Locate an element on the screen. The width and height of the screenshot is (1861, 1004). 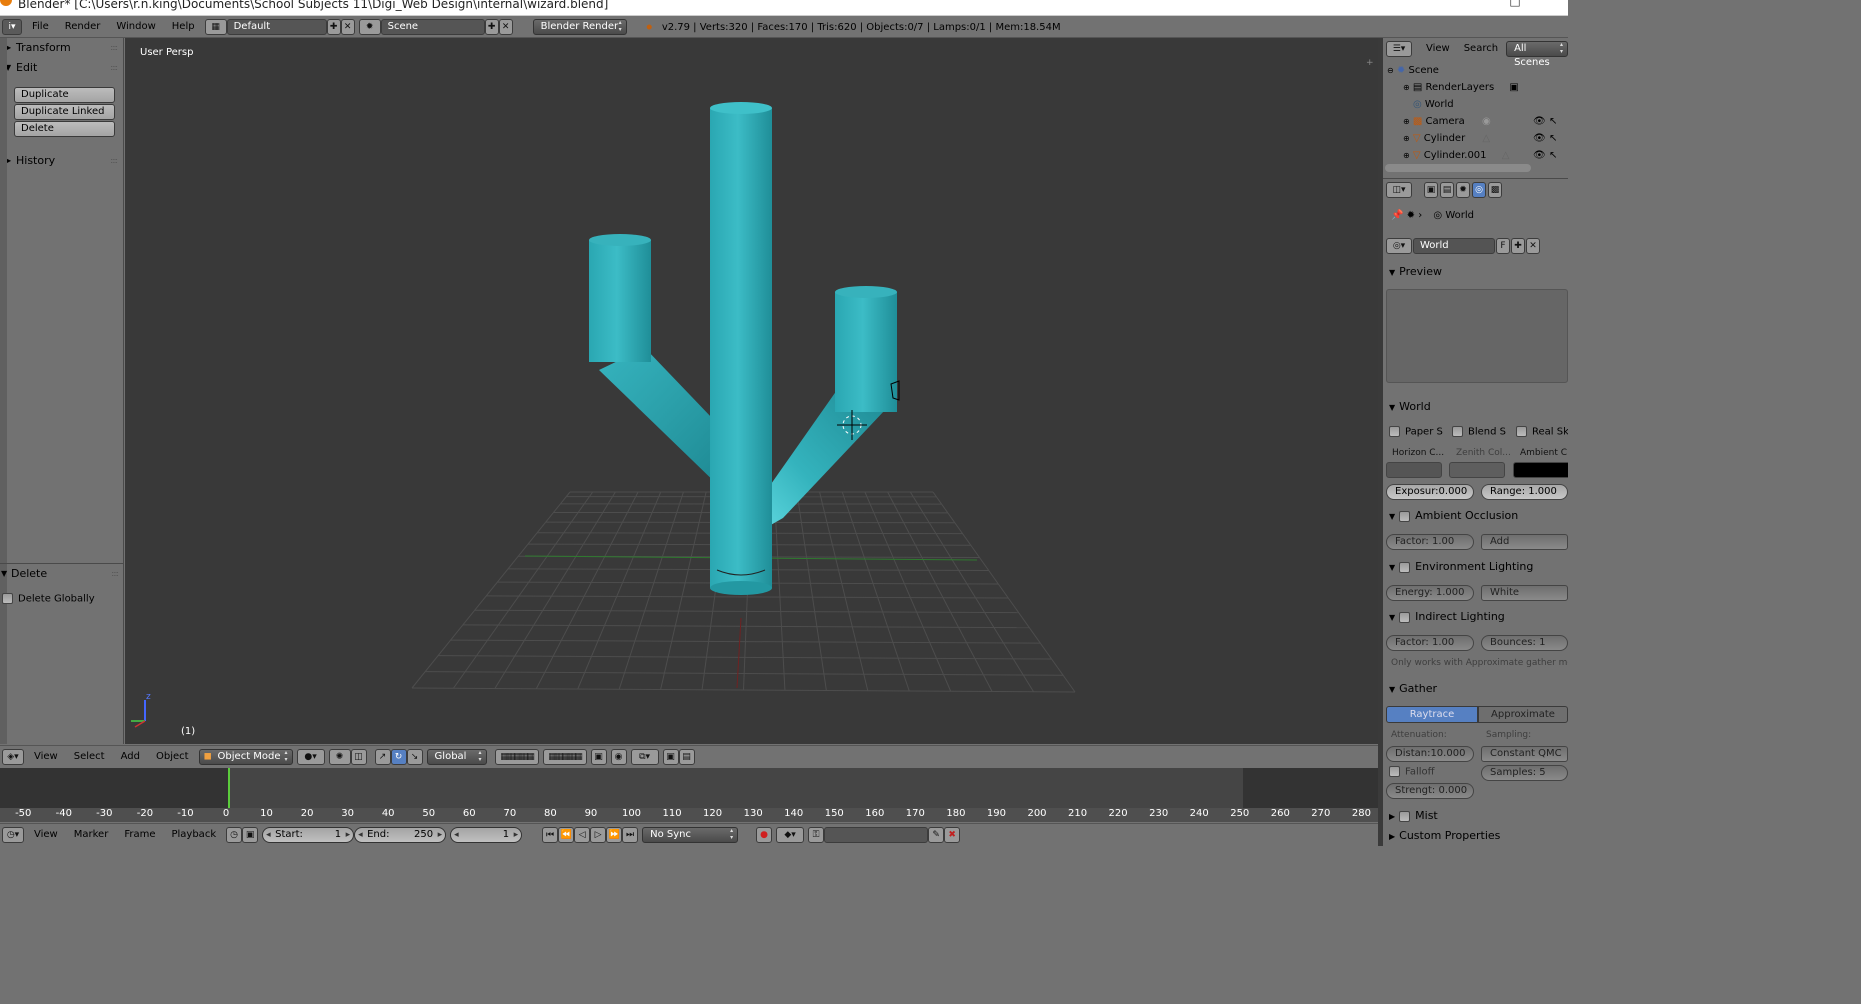
screen-layout-field: Default is located at coordinates (276, 27).